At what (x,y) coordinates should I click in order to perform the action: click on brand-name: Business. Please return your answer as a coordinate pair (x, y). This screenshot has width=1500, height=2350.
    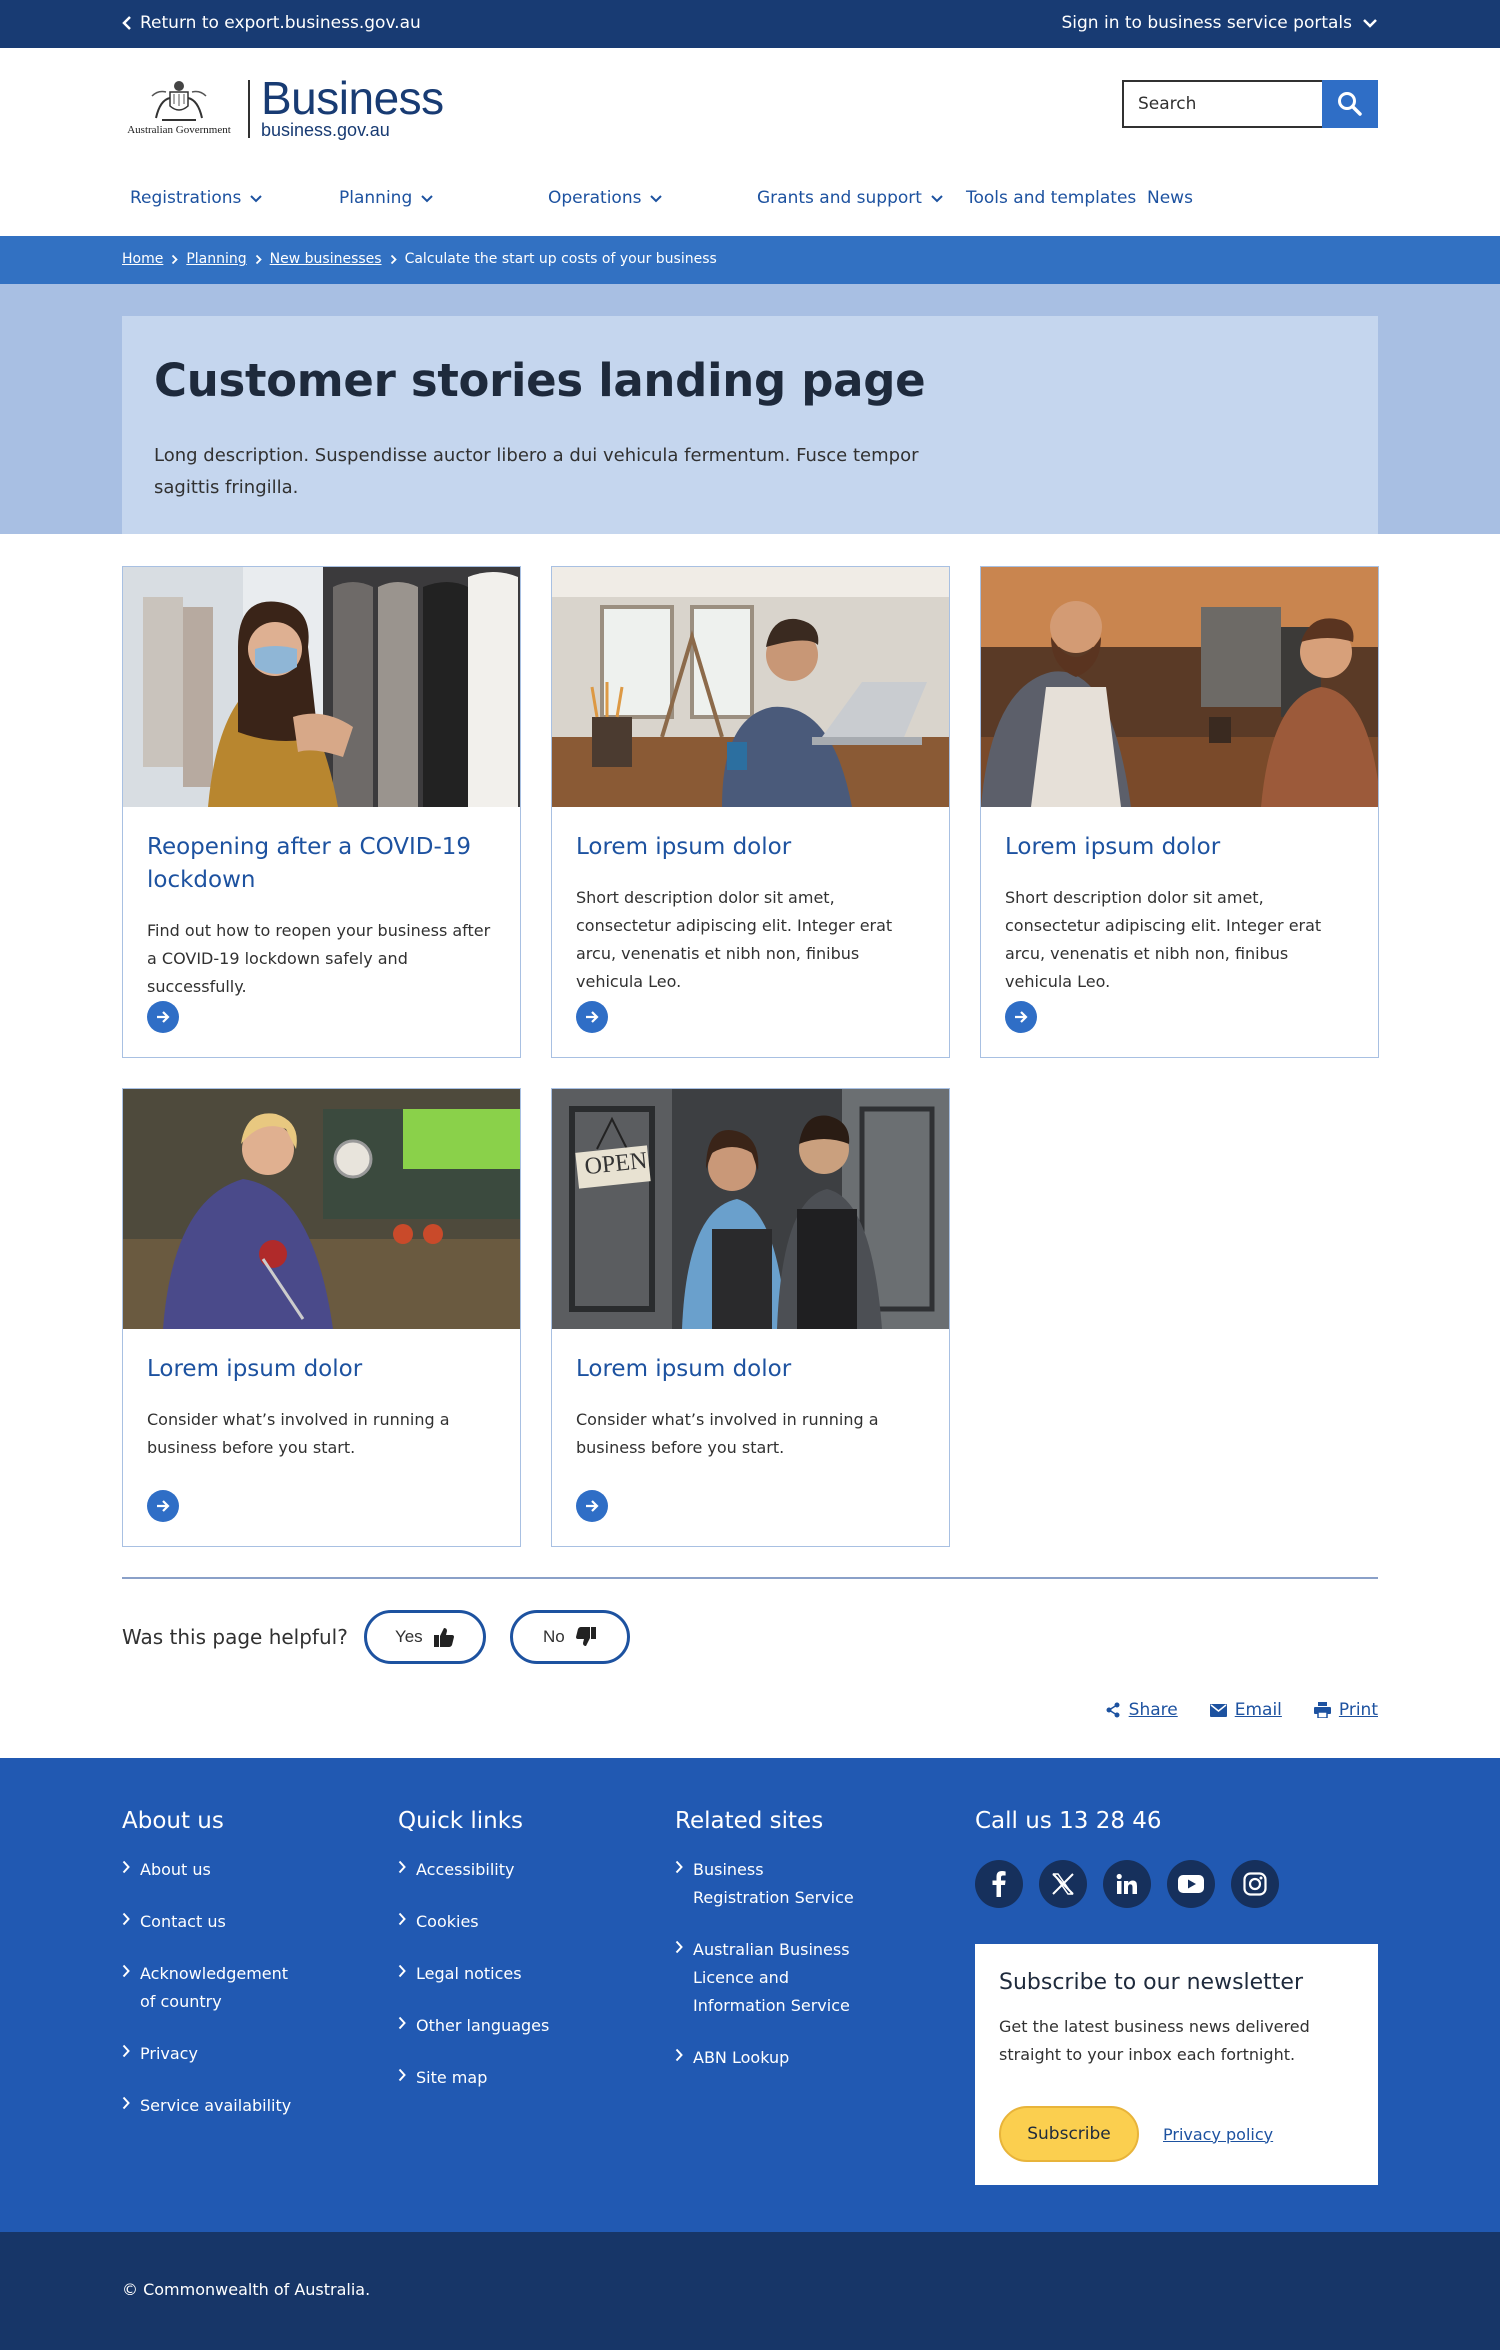
    Looking at the image, I should click on (352, 98).